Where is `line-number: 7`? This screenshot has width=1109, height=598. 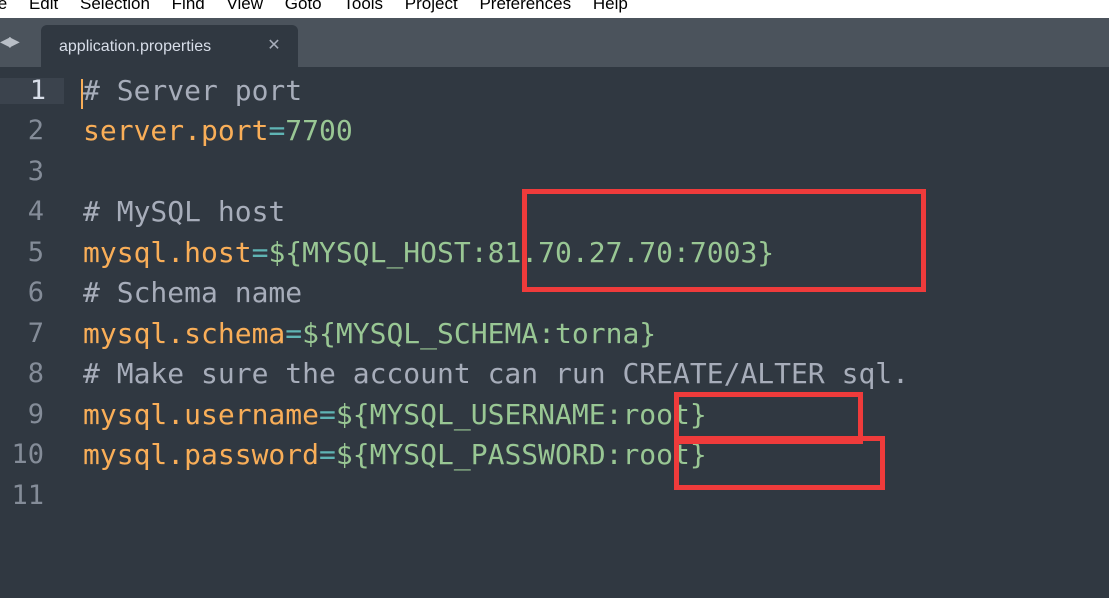 line-number: 7 is located at coordinates (35, 333).